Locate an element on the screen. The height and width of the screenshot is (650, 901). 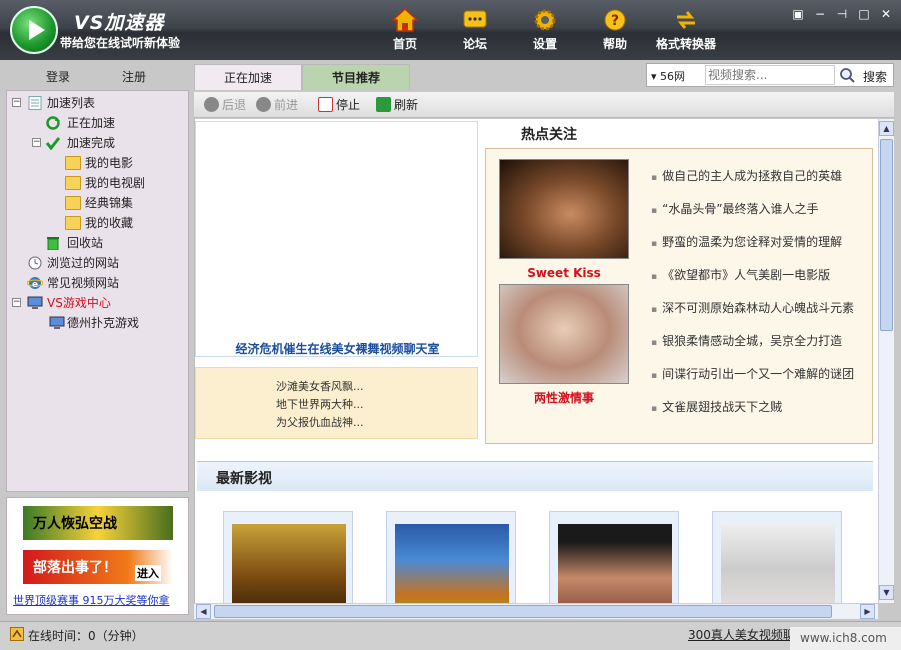
tree-item-label: 德州扑克游戏 is located at coordinates (103, 323).